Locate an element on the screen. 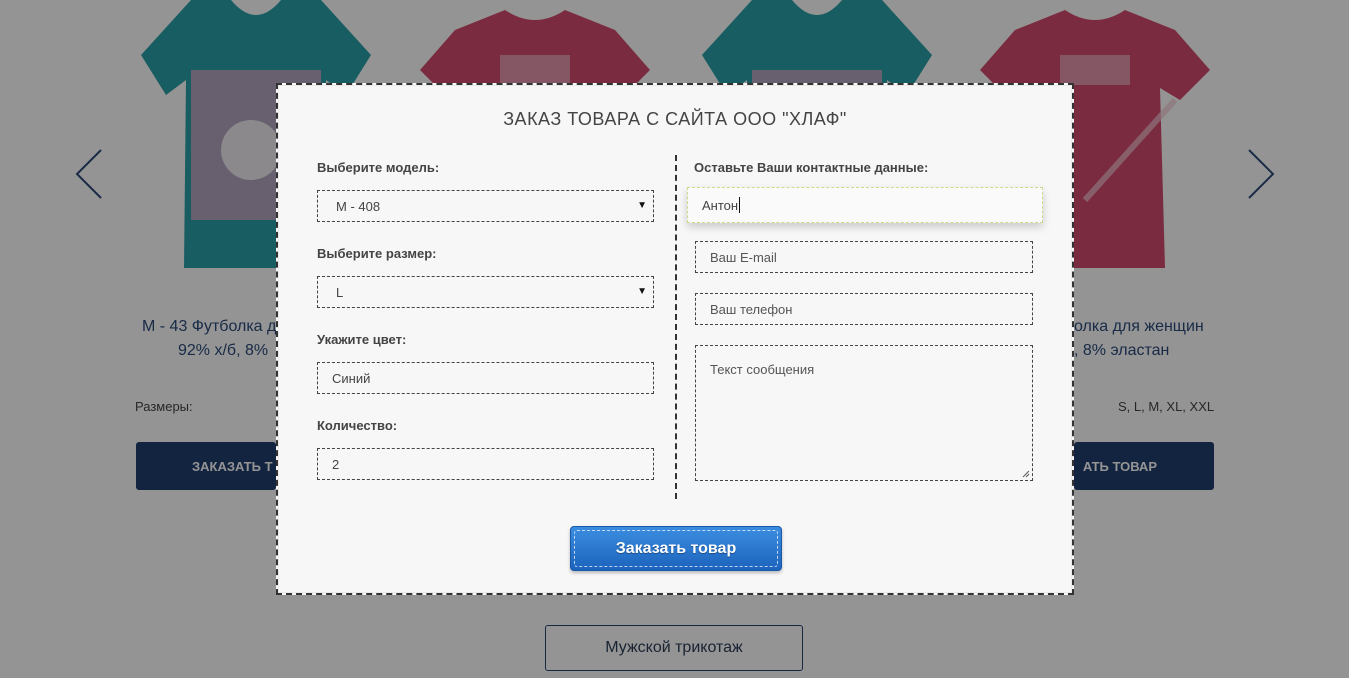 This screenshot has width=1349, height=678. size-select: L ▼ is located at coordinates (485, 292).